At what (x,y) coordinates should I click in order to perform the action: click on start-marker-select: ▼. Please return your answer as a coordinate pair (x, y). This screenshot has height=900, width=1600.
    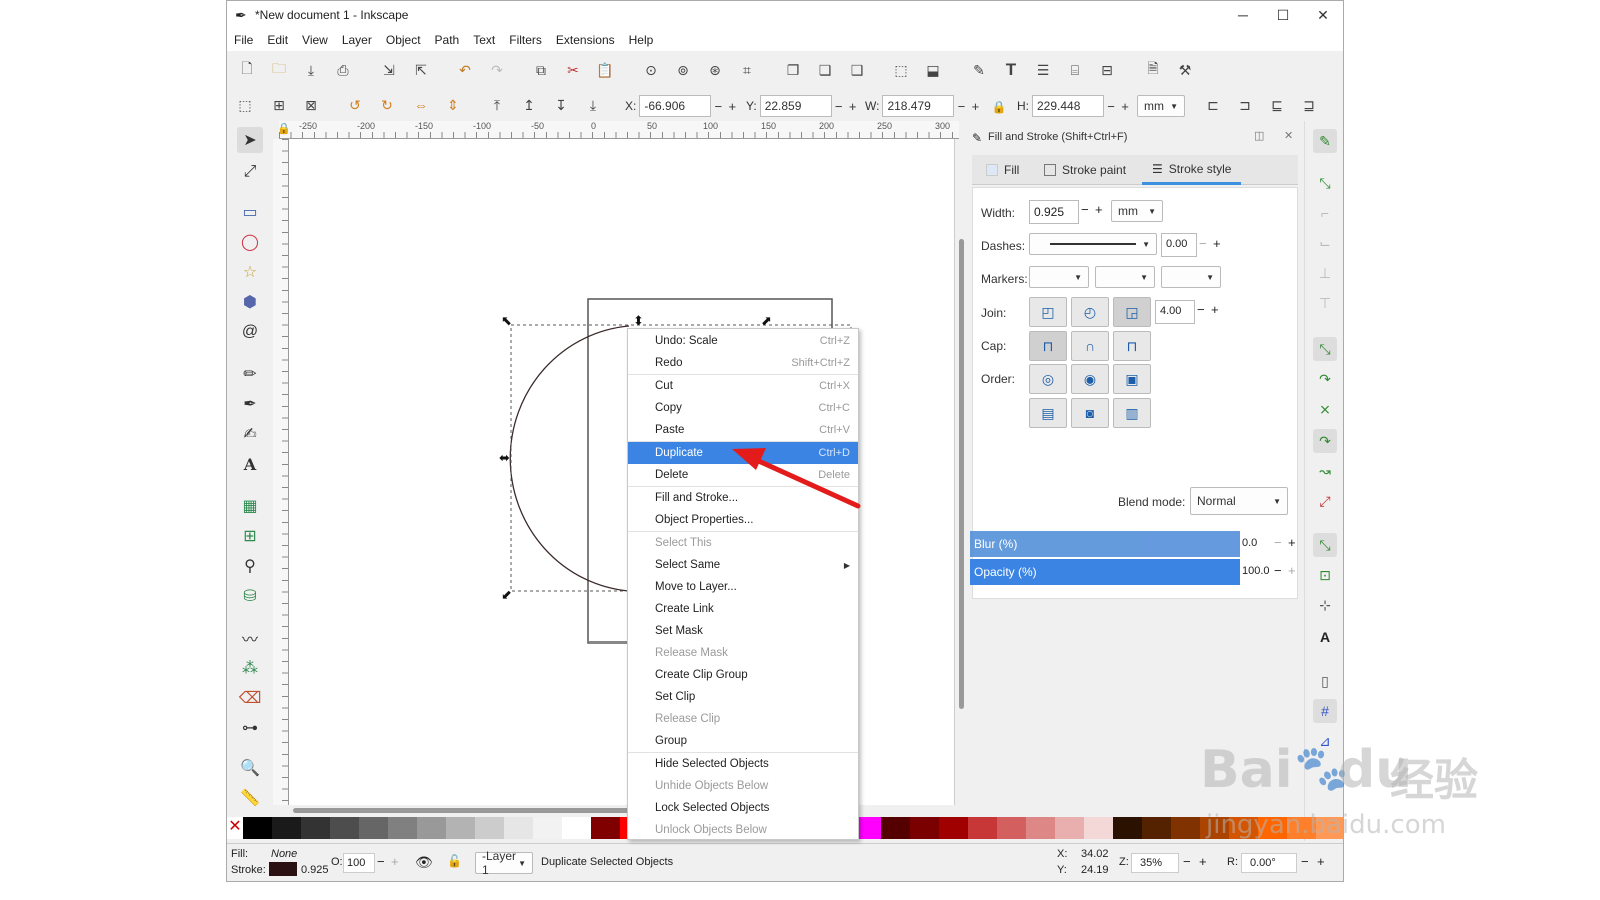
    Looking at the image, I should click on (1059, 277).